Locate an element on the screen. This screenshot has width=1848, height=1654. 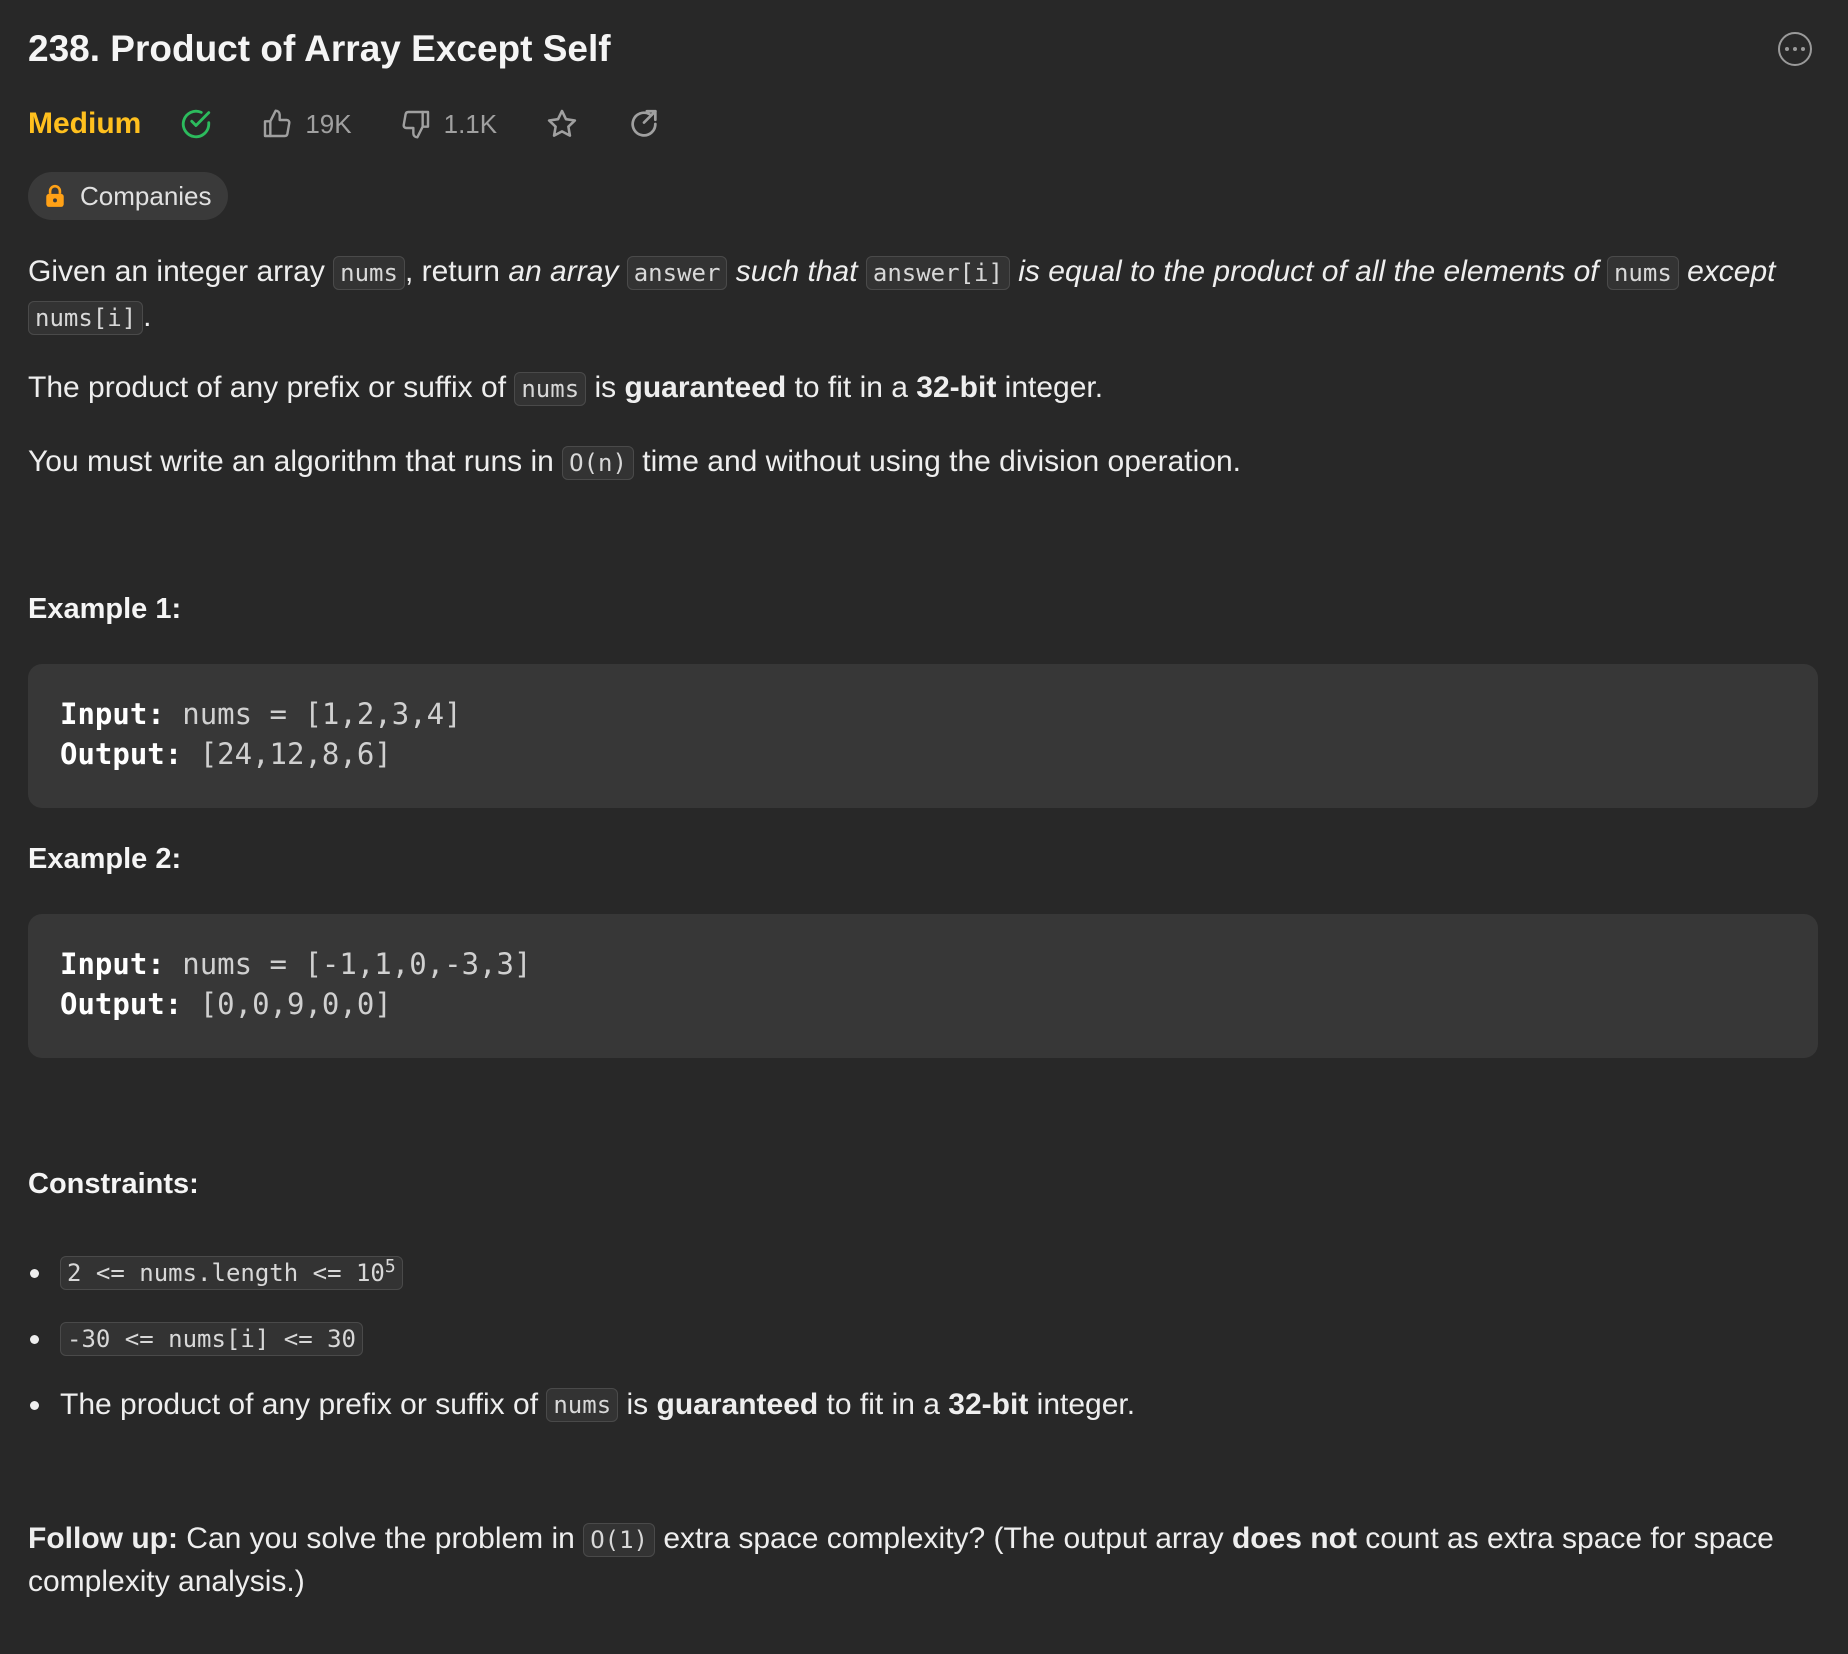
dislike-button: 1.1K is located at coordinates (449, 124).